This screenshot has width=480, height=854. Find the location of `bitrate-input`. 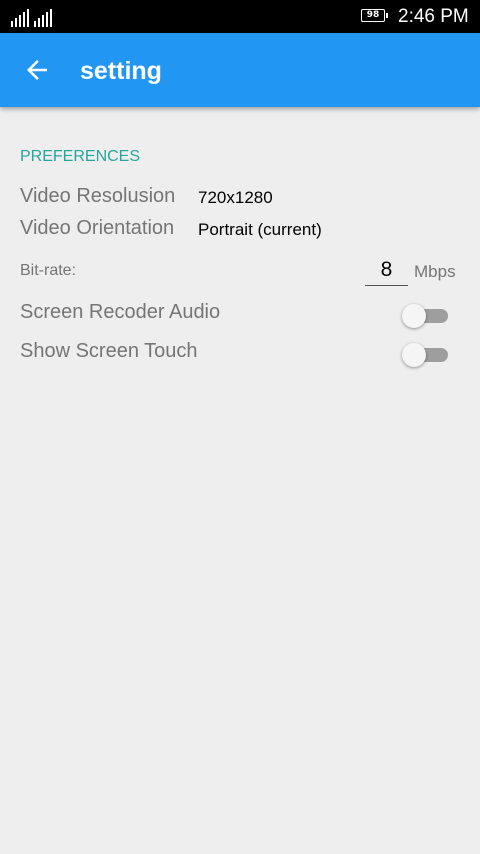

bitrate-input is located at coordinates (386, 270).